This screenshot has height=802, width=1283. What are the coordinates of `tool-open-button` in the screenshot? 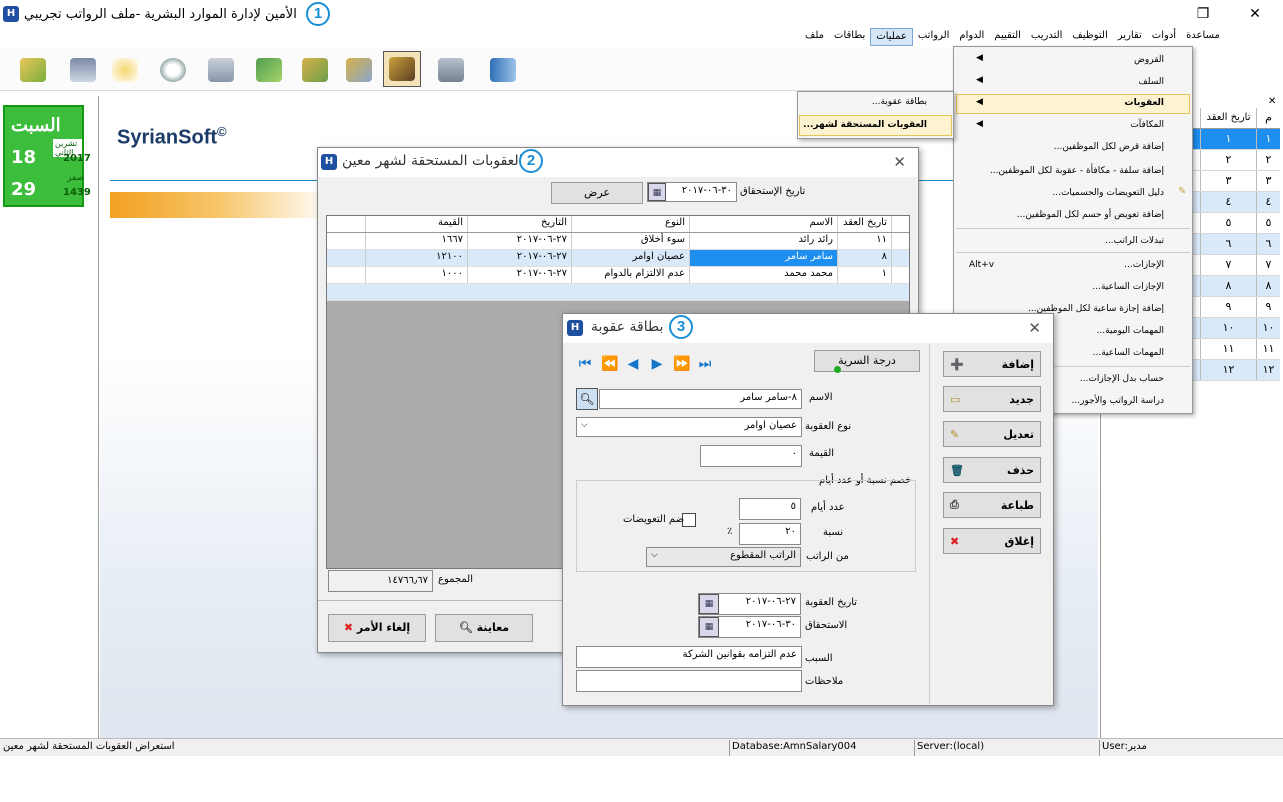 It's located at (33, 70).